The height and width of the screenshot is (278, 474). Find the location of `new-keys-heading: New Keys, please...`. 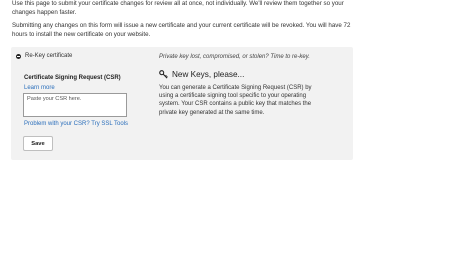

new-keys-heading: New Keys, please... is located at coordinates (208, 74).